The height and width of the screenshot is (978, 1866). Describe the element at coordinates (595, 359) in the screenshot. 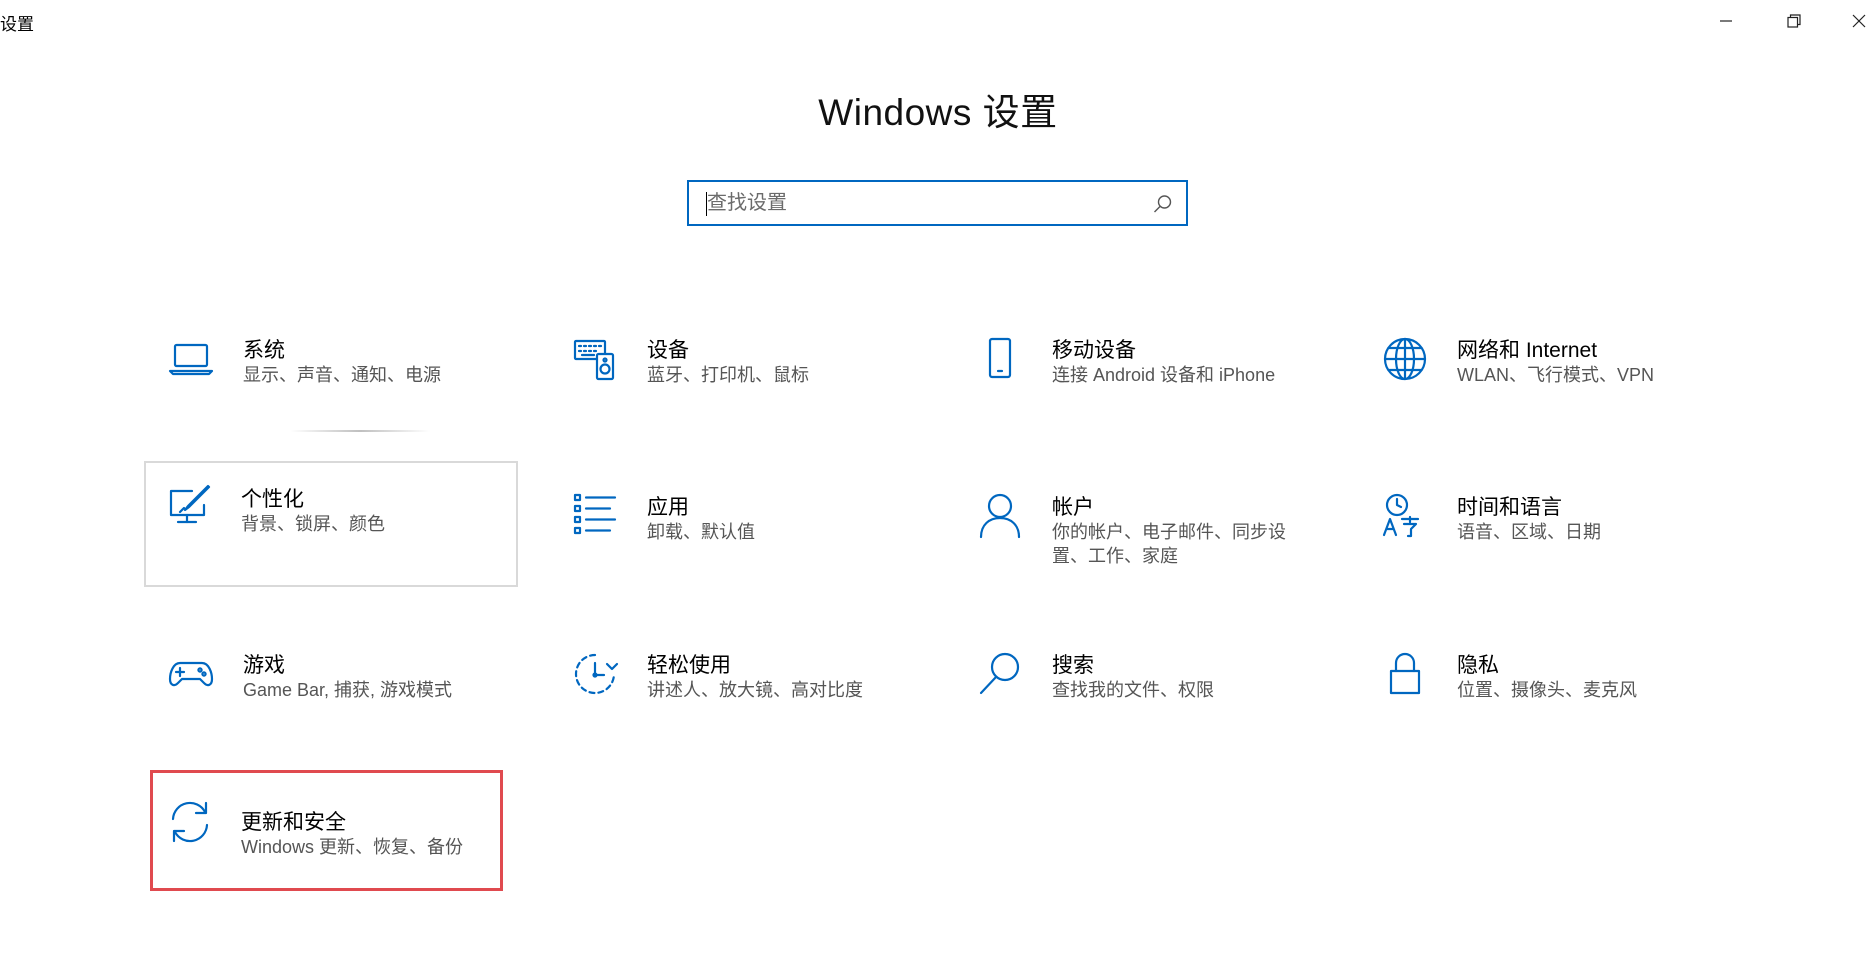

I see `keyboard-speaker-icon` at that location.